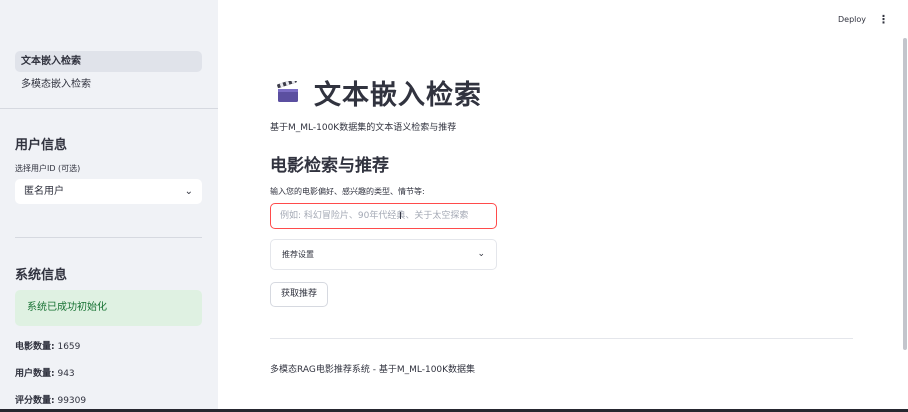  I want to click on stat-label: 电影数量:, so click(35, 347).